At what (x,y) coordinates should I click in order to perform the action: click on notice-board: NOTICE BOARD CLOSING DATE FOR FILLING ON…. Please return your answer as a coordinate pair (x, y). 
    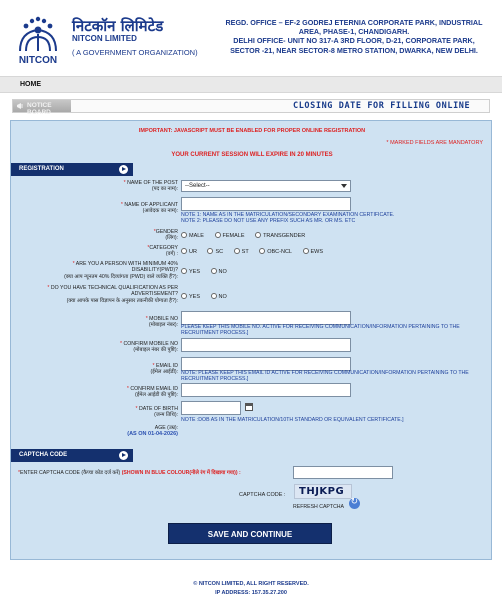
    Looking at the image, I should click on (251, 107).